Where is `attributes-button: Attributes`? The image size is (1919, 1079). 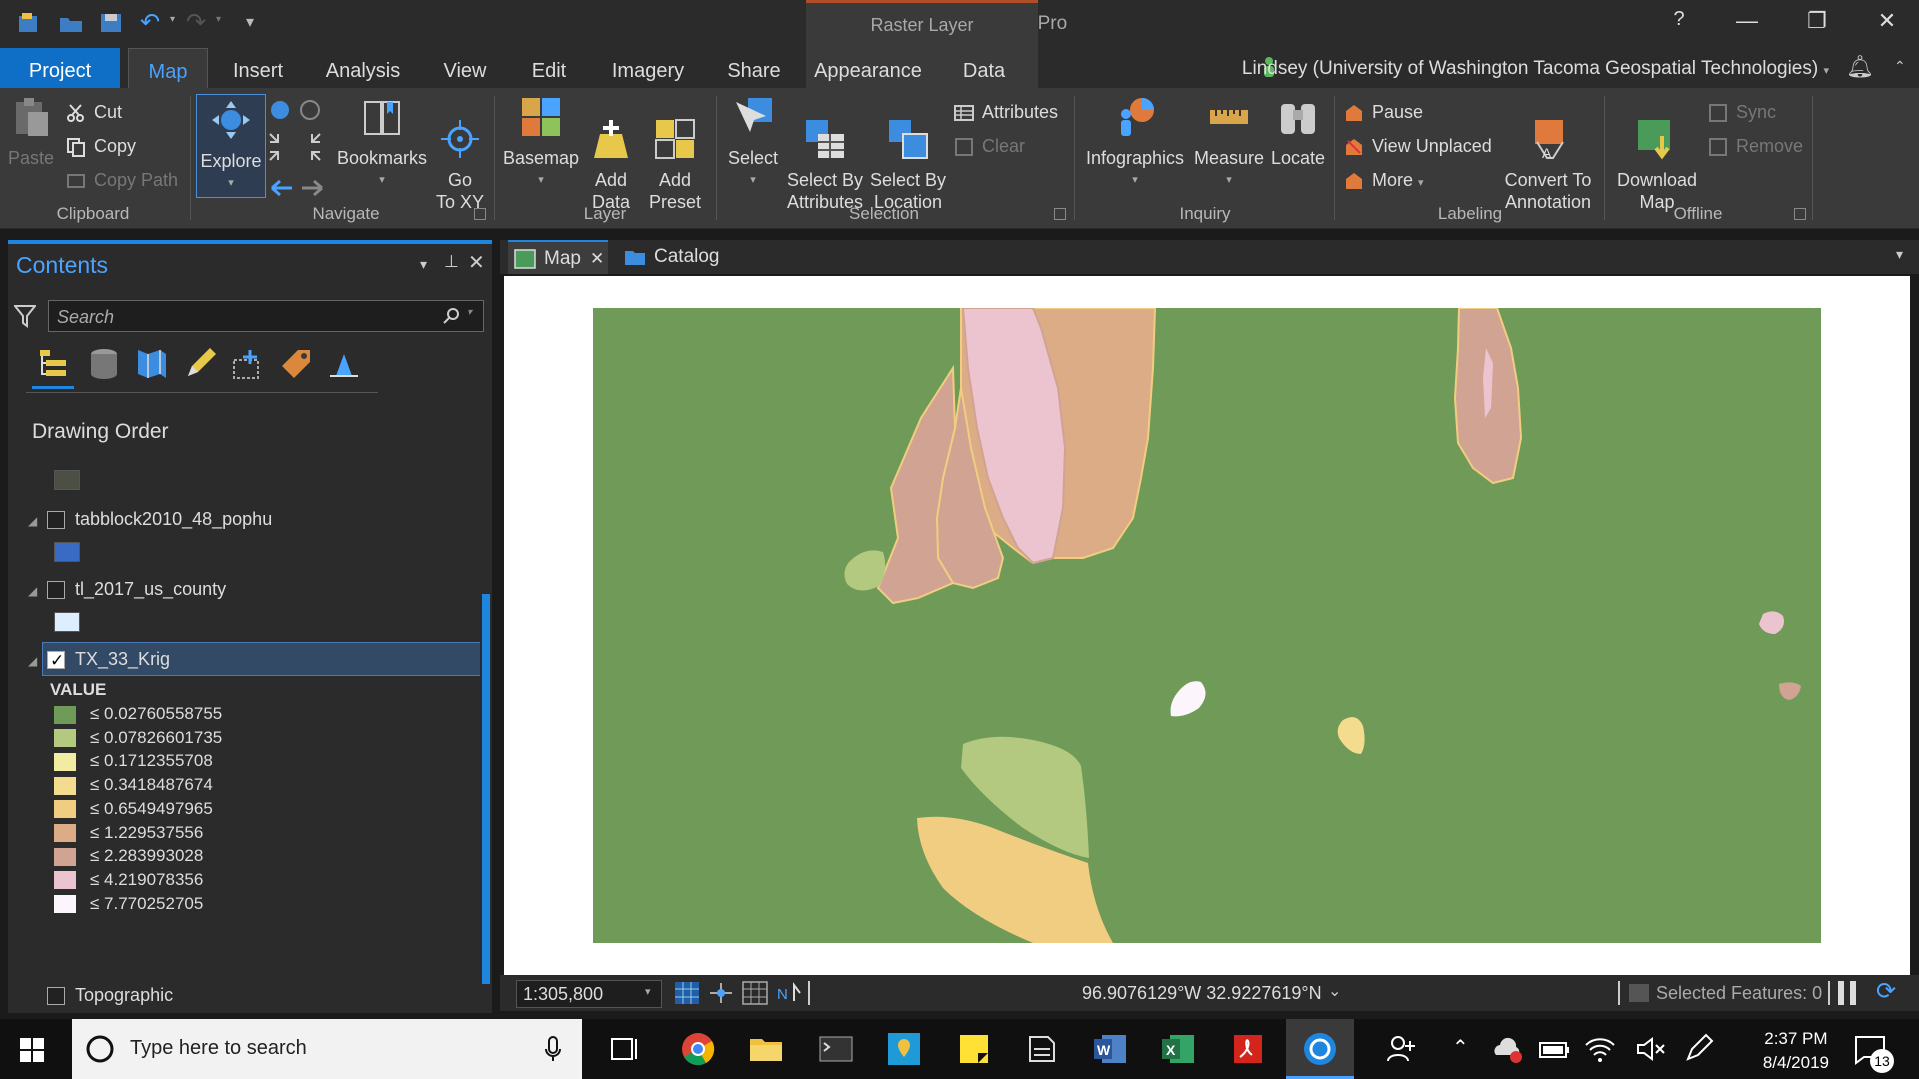 attributes-button: Attributes is located at coordinates (1006, 112).